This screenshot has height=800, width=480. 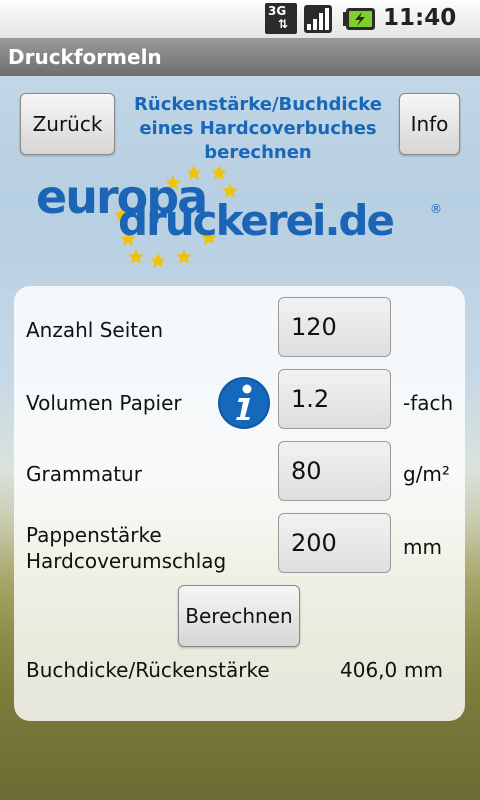 What do you see at coordinates (126, 548) in the screenshot?
I see `board-label: Pappenstärke Hardcoverumschlag` at bounding box center [126, 548].